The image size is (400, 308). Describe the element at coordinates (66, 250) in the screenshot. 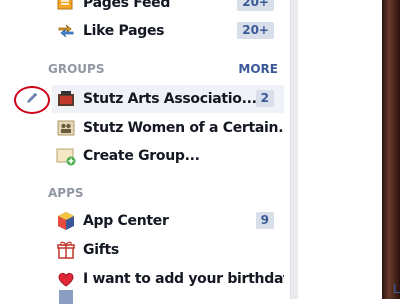

I see `gift-icon` at that location.